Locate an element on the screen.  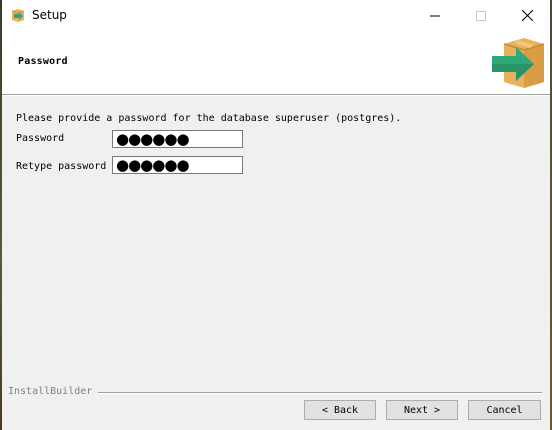
minimize-icon is located at coordinates (435, 15).